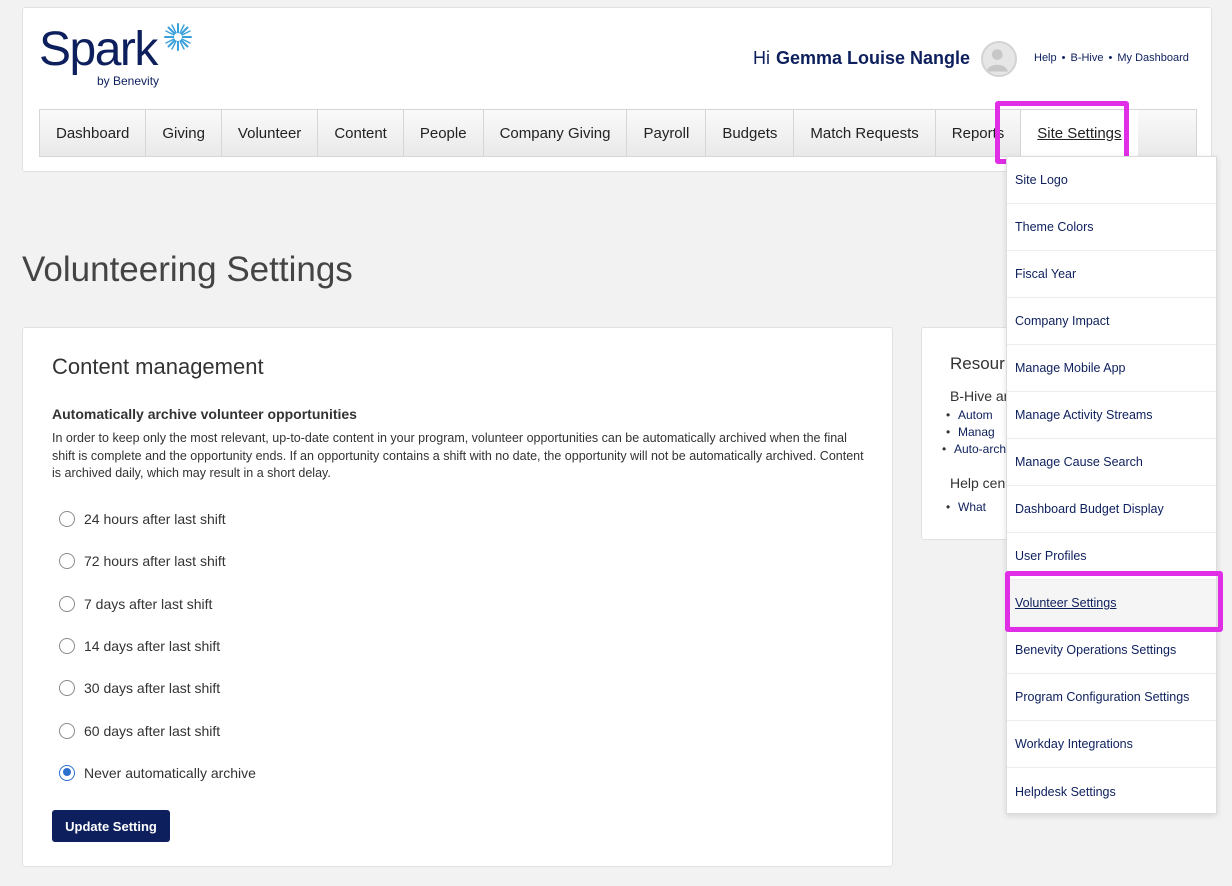  What do you see at coordinates (1111, 556) in the screenshot?
I see `menu-user-profiles: User Profiles` at bounding box center [1111, 556].